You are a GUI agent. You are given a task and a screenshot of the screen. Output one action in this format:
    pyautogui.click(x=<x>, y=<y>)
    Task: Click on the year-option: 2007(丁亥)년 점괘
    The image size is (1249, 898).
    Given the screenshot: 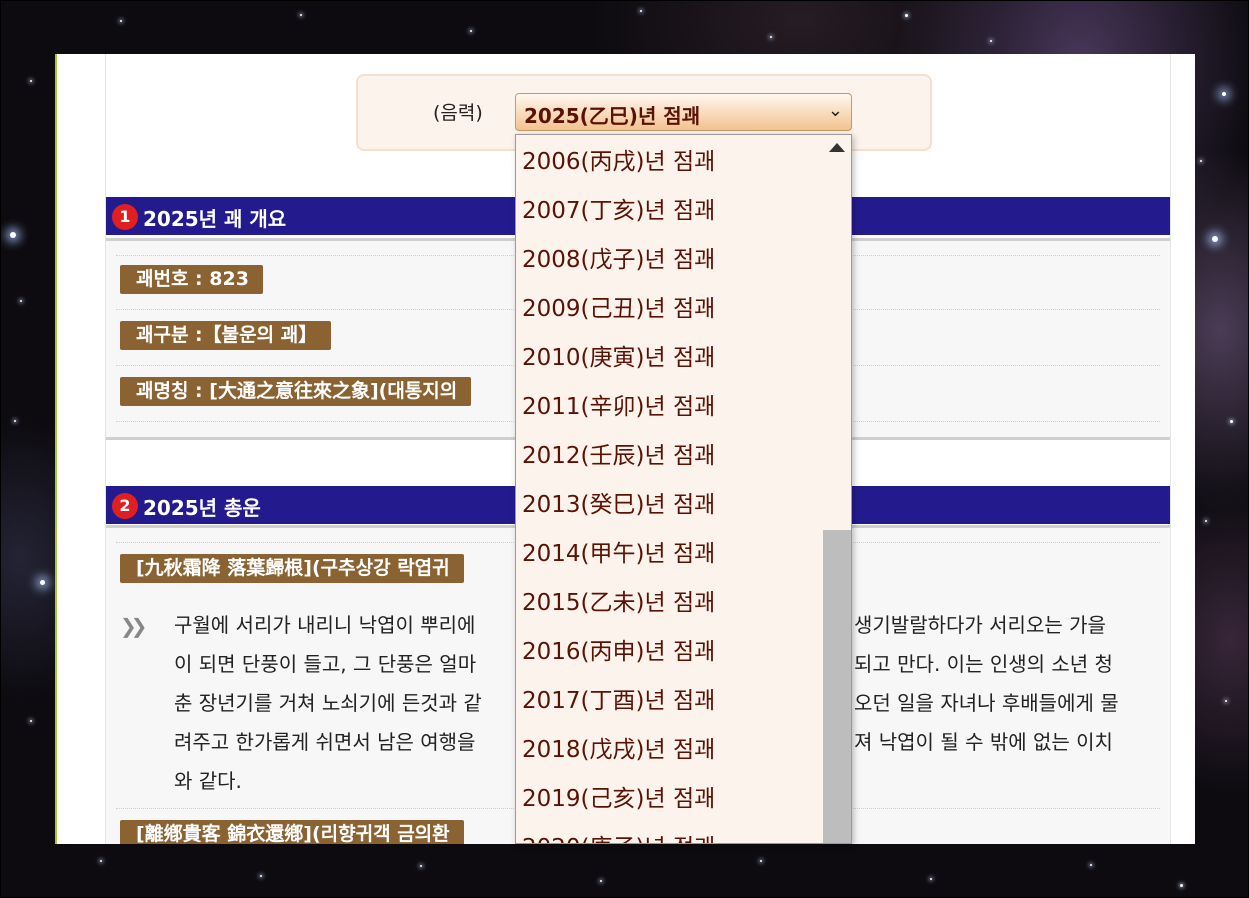 What is the action you would take?
    pyautogui.click(x=667, y=211)
    